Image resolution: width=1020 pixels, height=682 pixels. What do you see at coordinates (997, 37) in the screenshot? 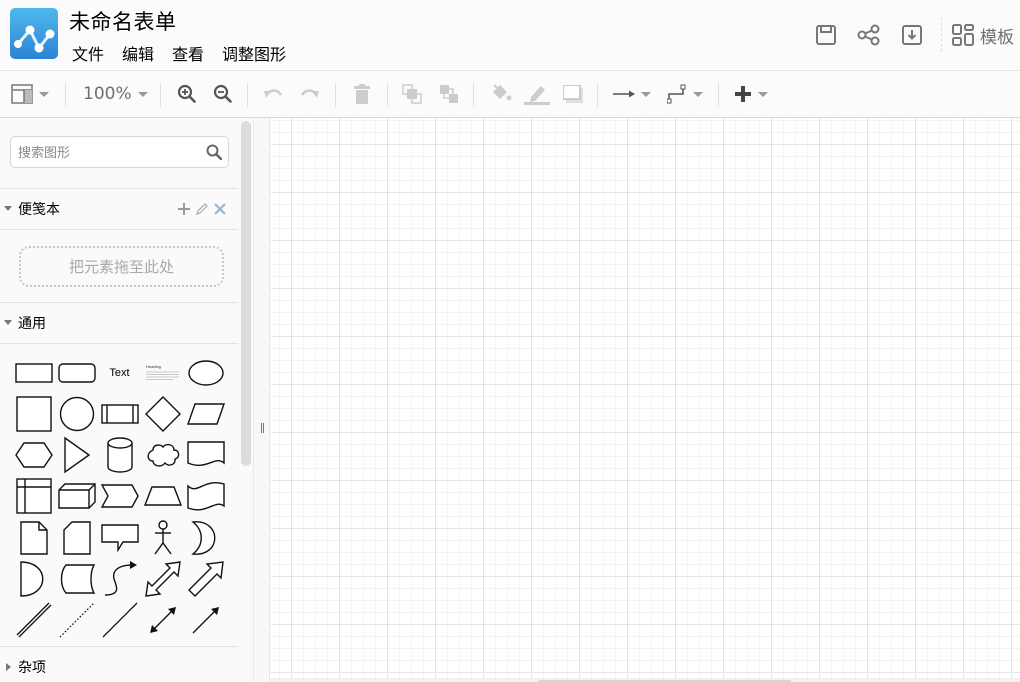
I see `templates-label: 模板` at bounding box center [997, 37].